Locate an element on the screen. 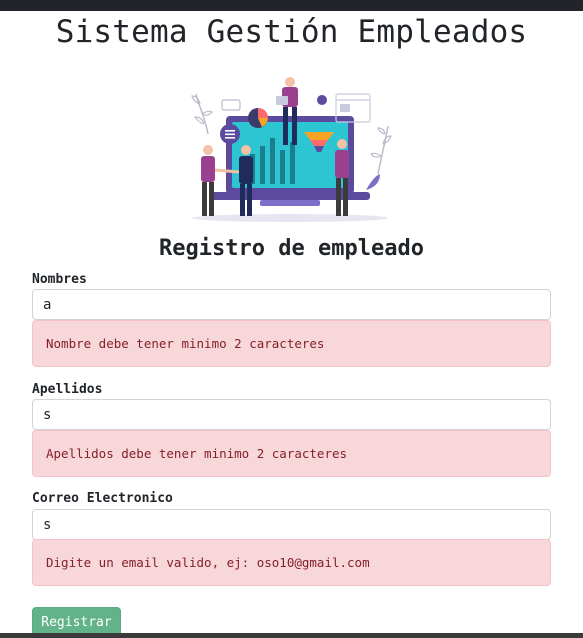  browser-bottom-bar is located at coordinates (291, 635).